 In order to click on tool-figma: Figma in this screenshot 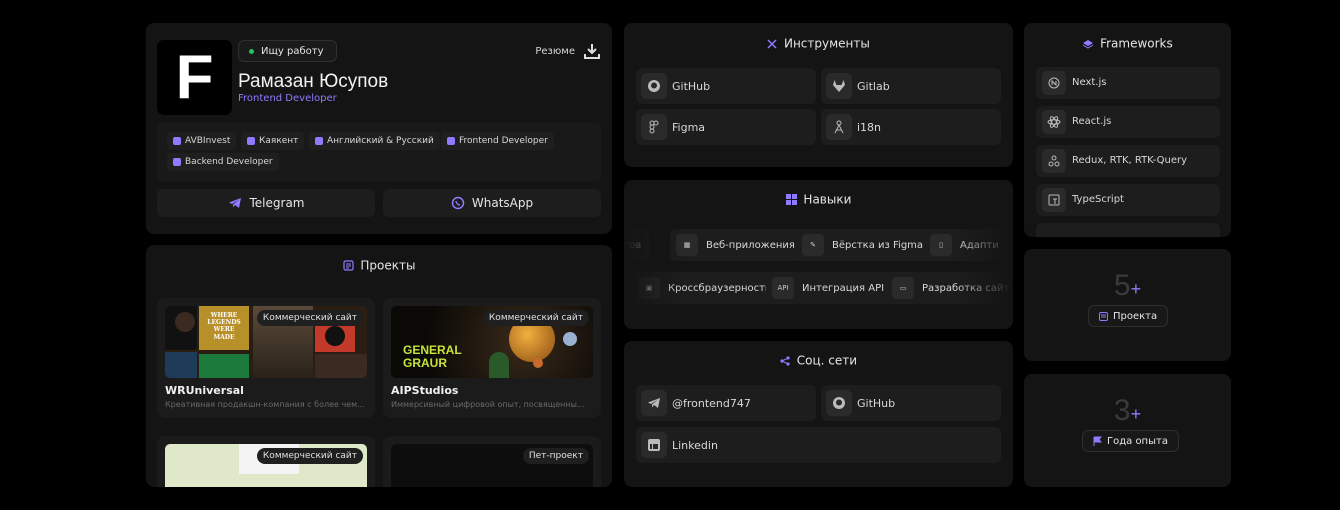, I will do `click(726, 127)`.